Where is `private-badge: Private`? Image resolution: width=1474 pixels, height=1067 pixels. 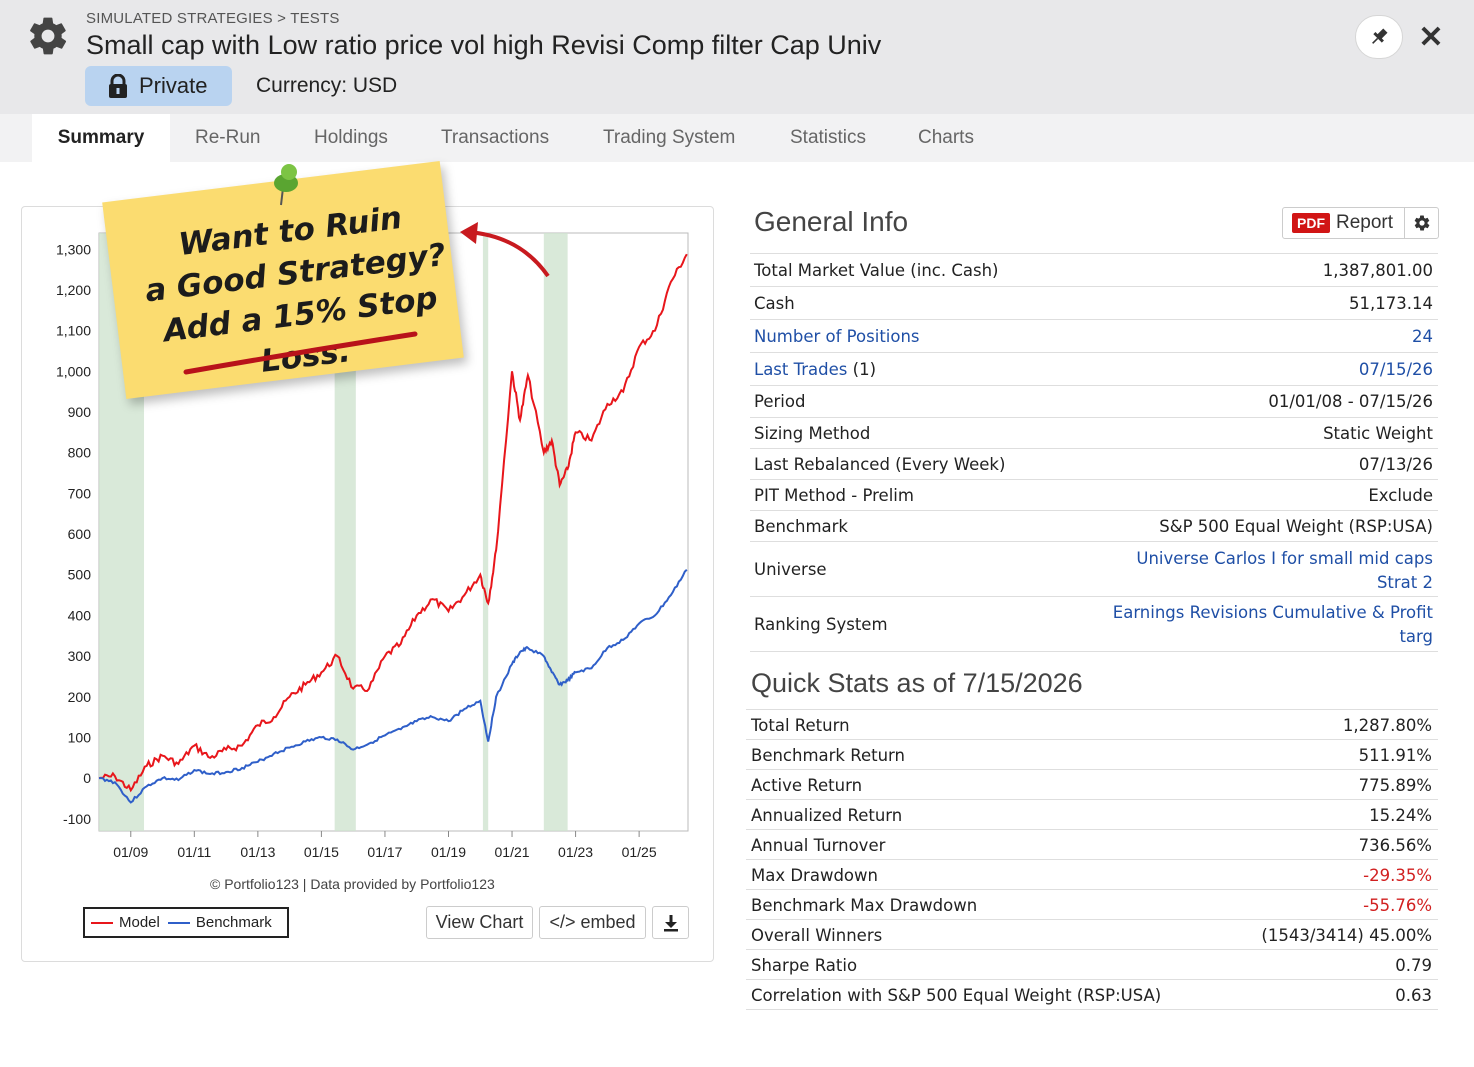 private-badge: Private is located at coordinates (158, 86).